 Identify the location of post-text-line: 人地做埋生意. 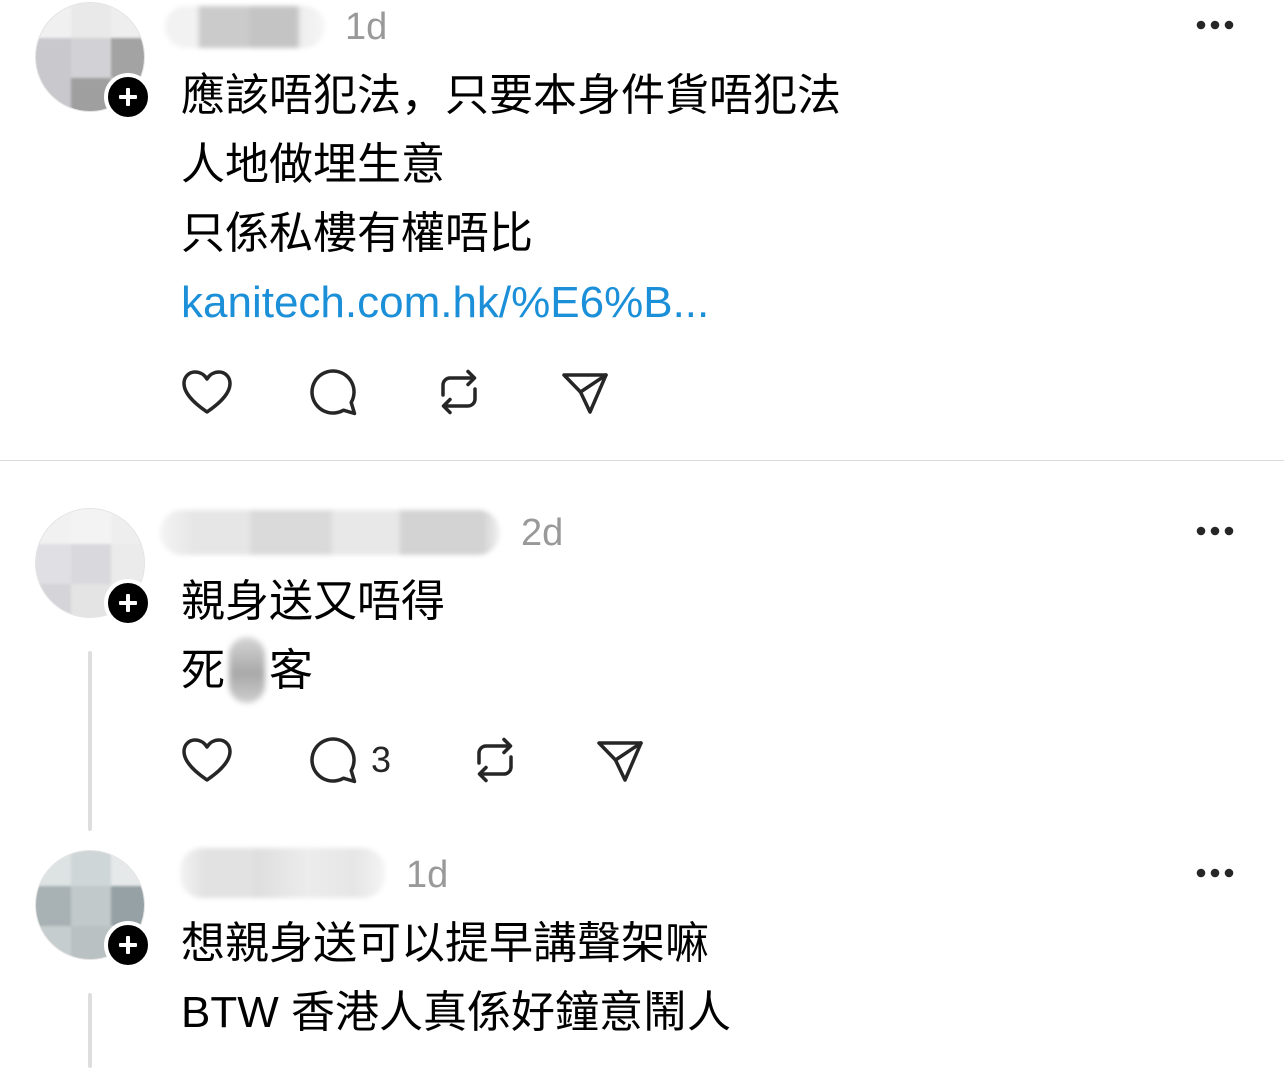
(313, 164).